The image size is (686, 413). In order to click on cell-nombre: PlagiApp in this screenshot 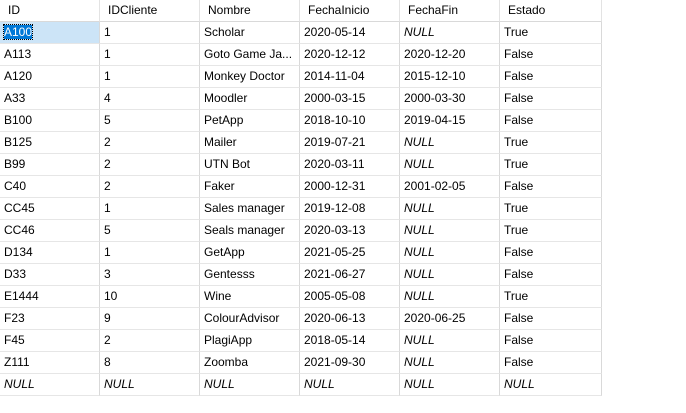, I will do `click(250, 341)`.